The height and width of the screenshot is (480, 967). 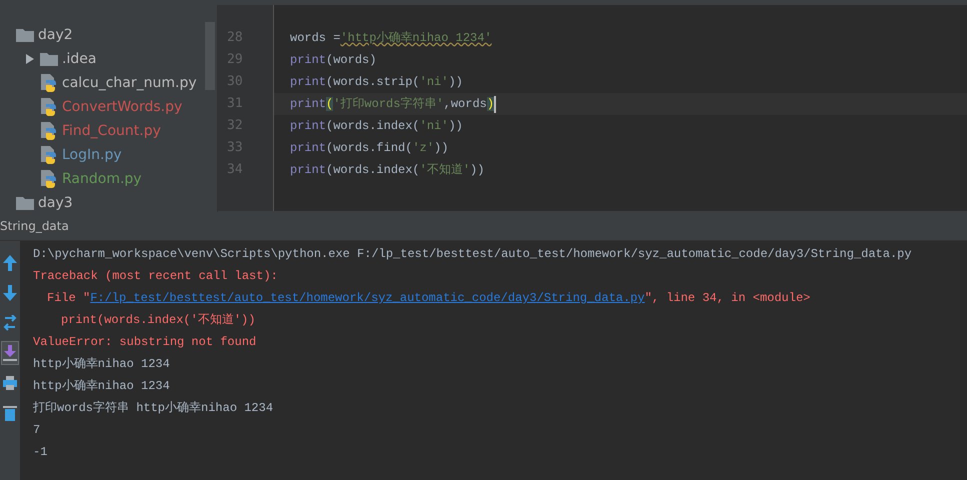 I want to click on error-text: Traceback (most recent call last):, so click(x=155, y=276).